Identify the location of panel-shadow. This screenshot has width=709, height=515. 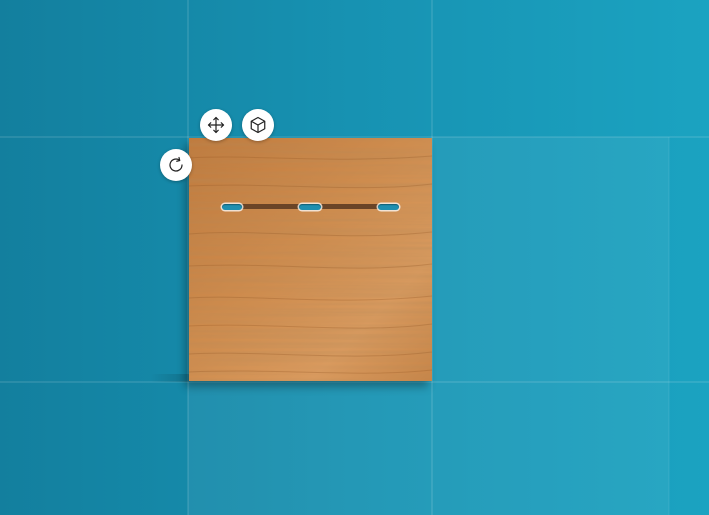
(171, 378).